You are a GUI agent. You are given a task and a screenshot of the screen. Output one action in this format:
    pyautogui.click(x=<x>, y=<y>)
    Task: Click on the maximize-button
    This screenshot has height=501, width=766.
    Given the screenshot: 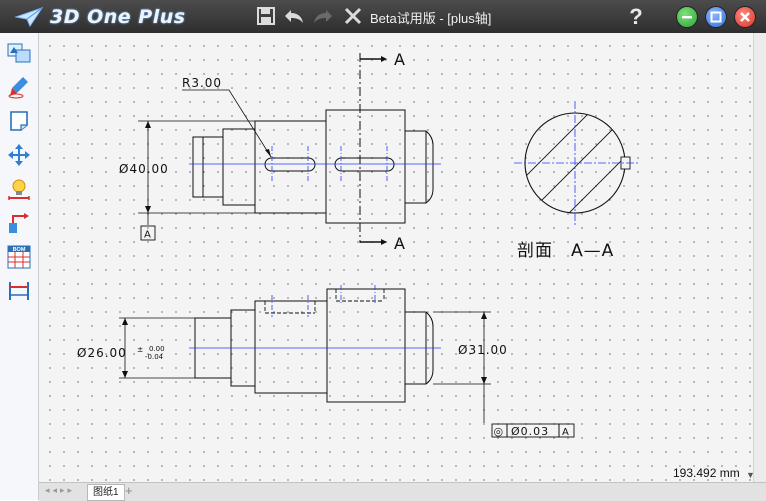 What is the action you would take?
    pyautogui.click(x=716, y=17)
    